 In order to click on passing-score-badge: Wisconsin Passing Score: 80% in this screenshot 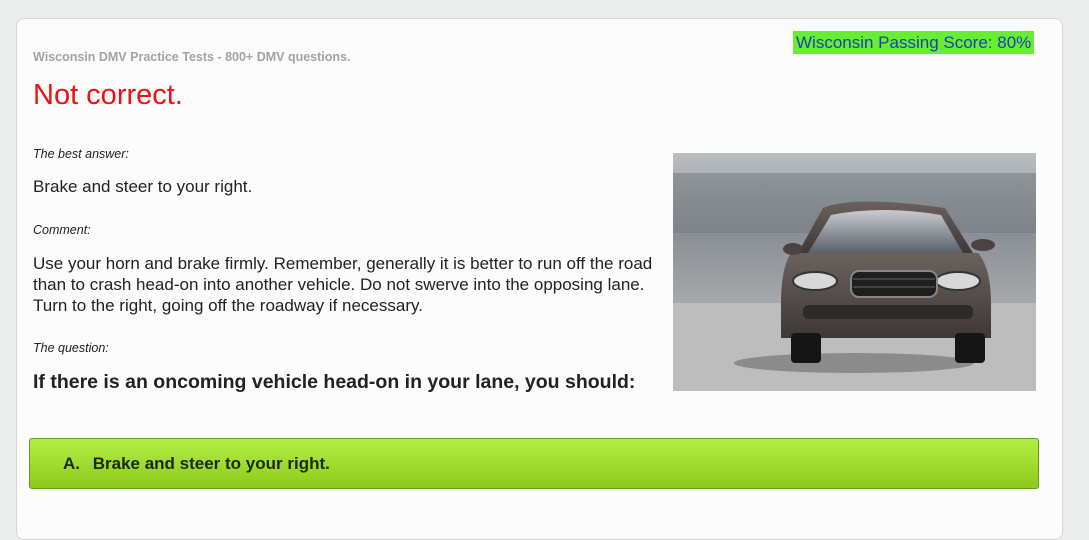, I will do `click(914, 42)`.